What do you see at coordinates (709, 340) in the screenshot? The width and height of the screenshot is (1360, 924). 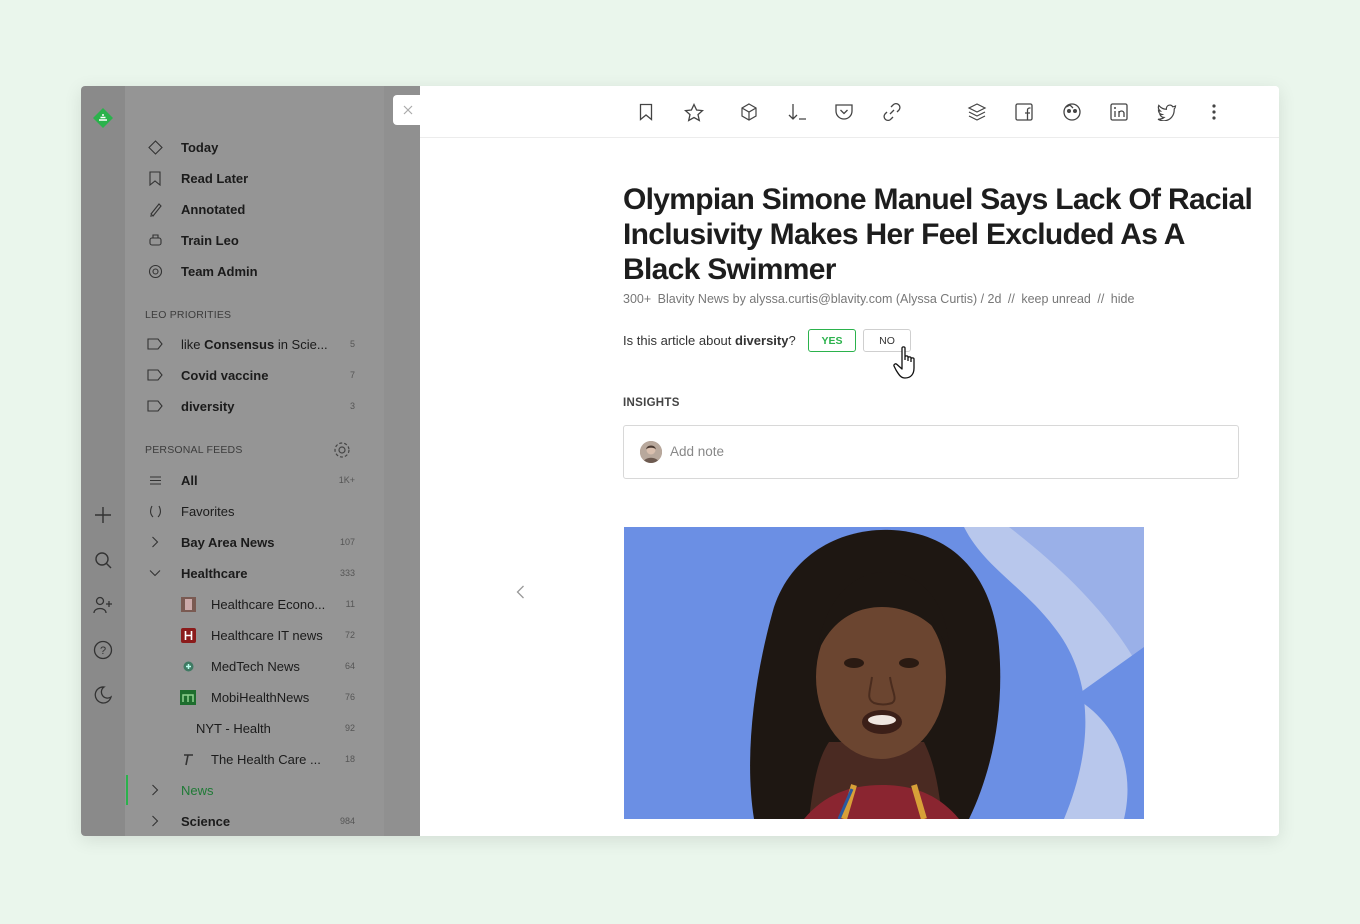 I see `leo-question: Is this article about diversity?` at bounding box center [709, 340].